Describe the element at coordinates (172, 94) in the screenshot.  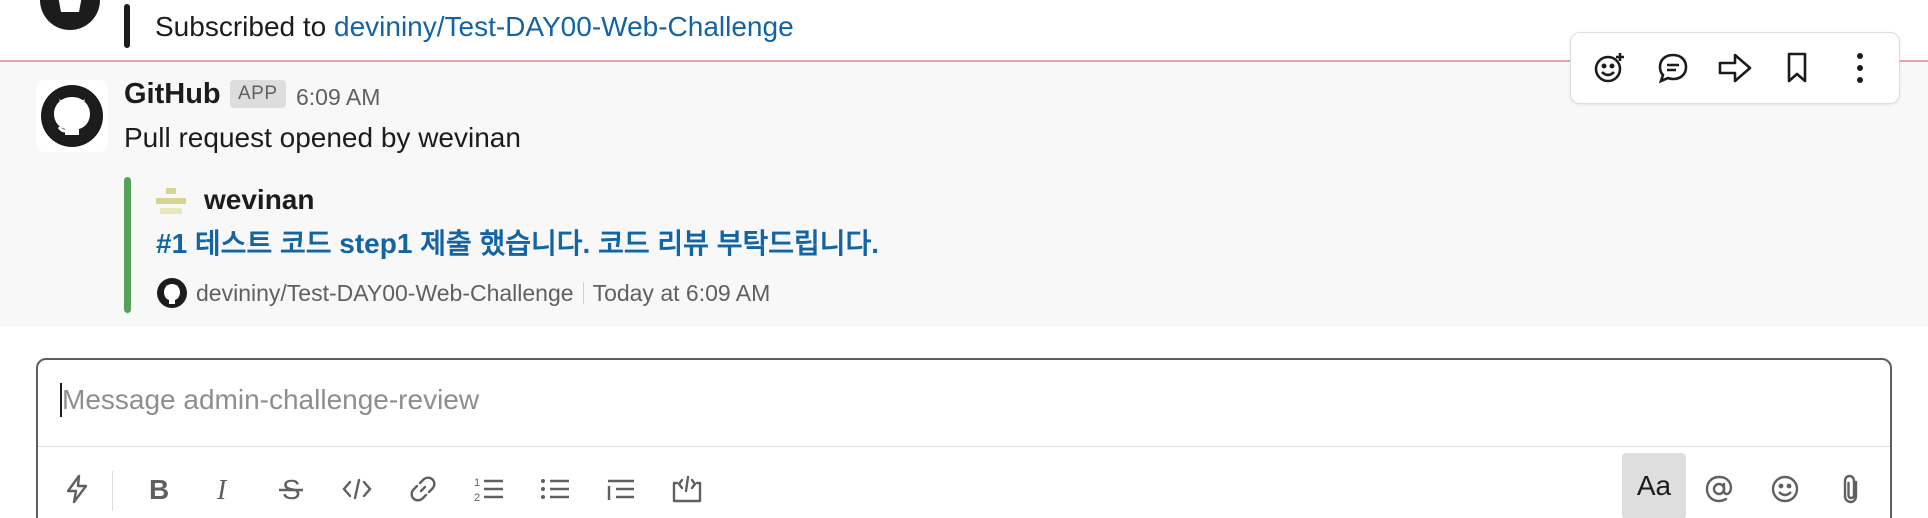
I see `sender-name: GitHub` at that location.